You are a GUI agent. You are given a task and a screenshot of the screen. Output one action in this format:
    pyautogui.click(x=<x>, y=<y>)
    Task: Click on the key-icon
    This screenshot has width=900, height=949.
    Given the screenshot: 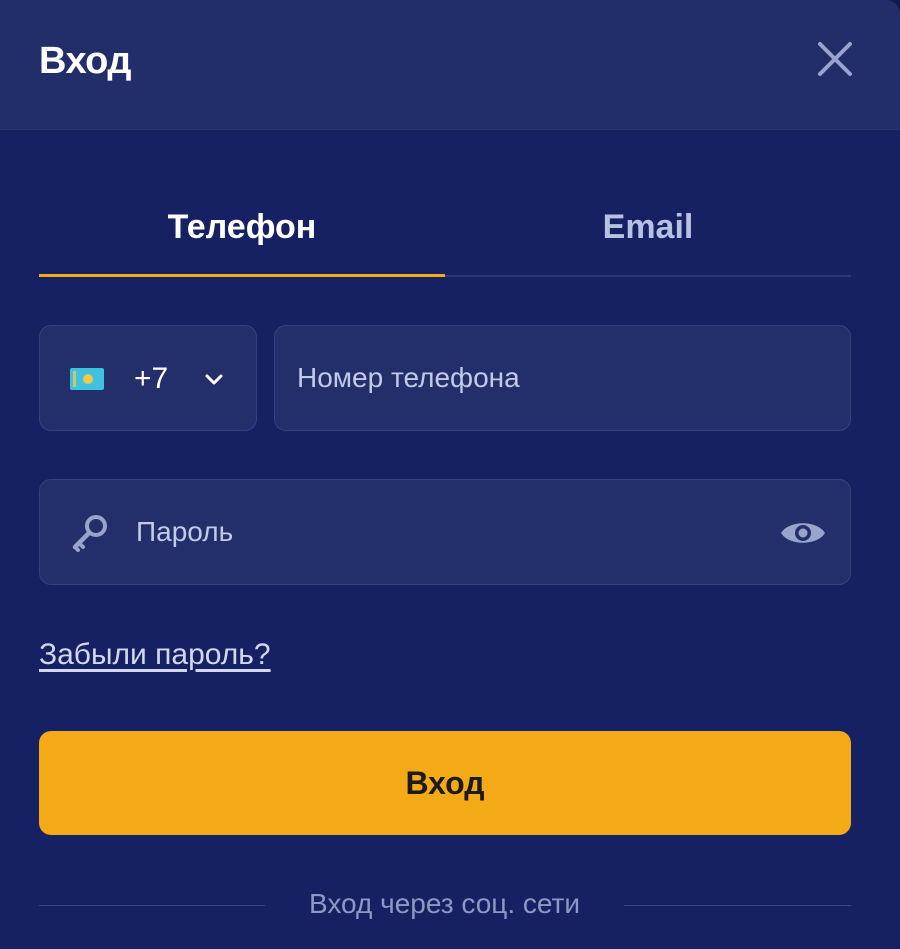 What is the action you would take?
    pyautogui.click(x=89, y=533)
    